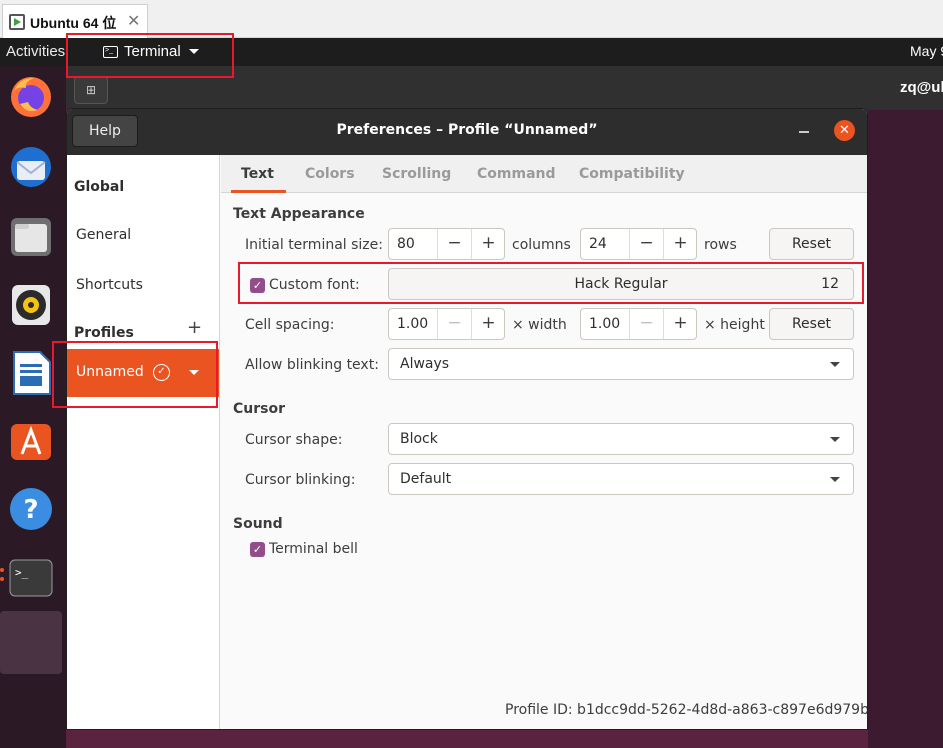  Describe the element at coordinates (314, 245) in the screenshot. I see `initial-size-label: Initial terminal size:` at that location.